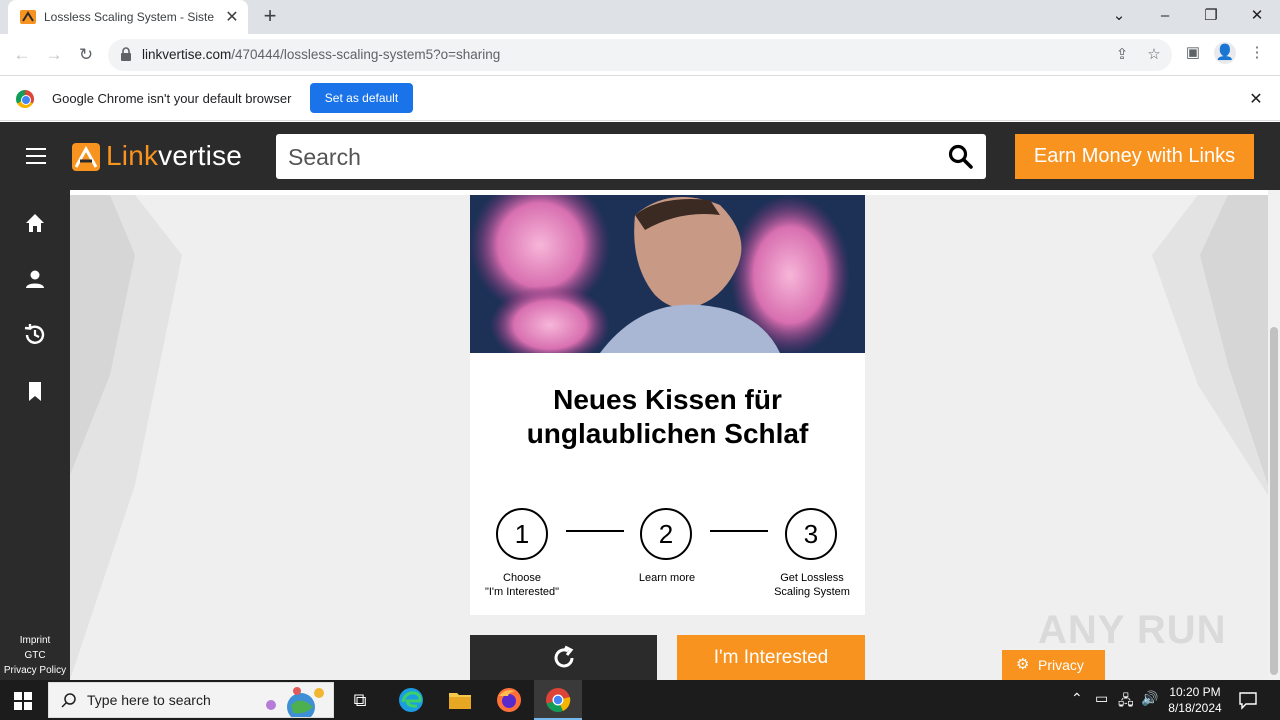 This screenshot has width=1280, height=720. Describe the element at coordinates (411, 700) in the screenshot. I see `edge-icon` at that location.